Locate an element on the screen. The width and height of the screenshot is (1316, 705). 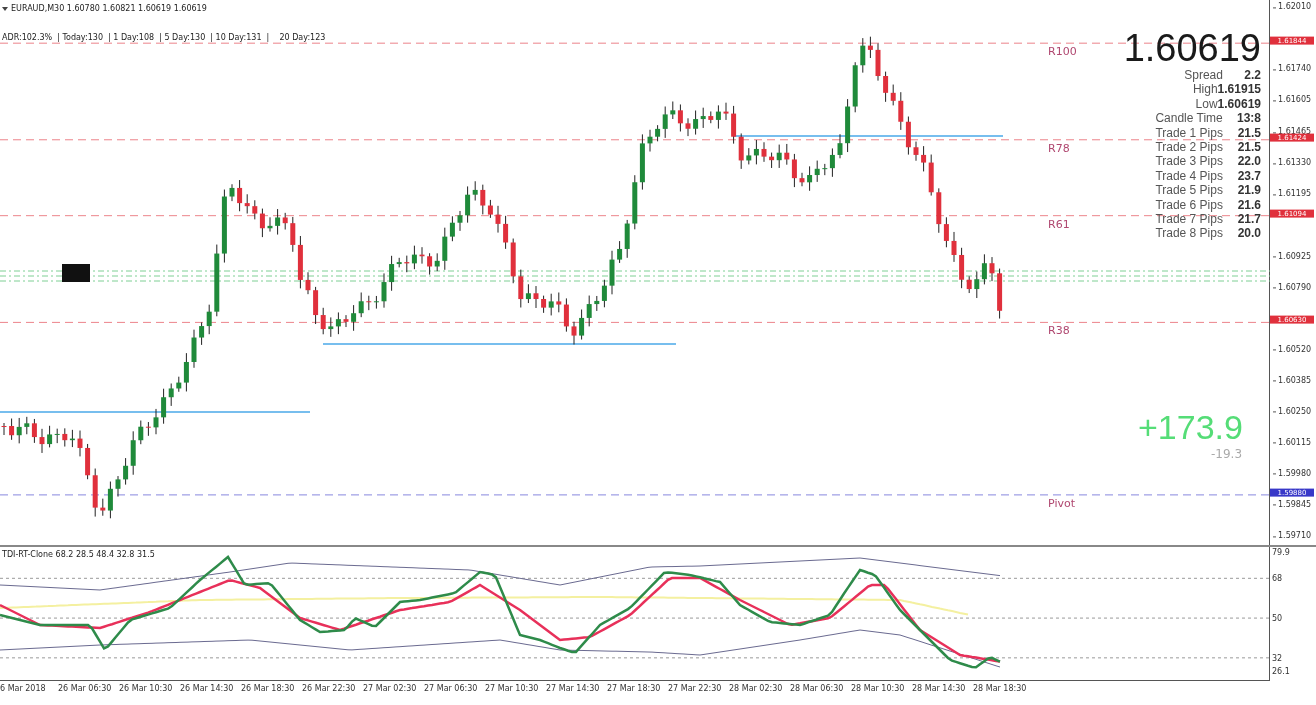
info-value: 2.2 is located at coordinates (1252, 75).